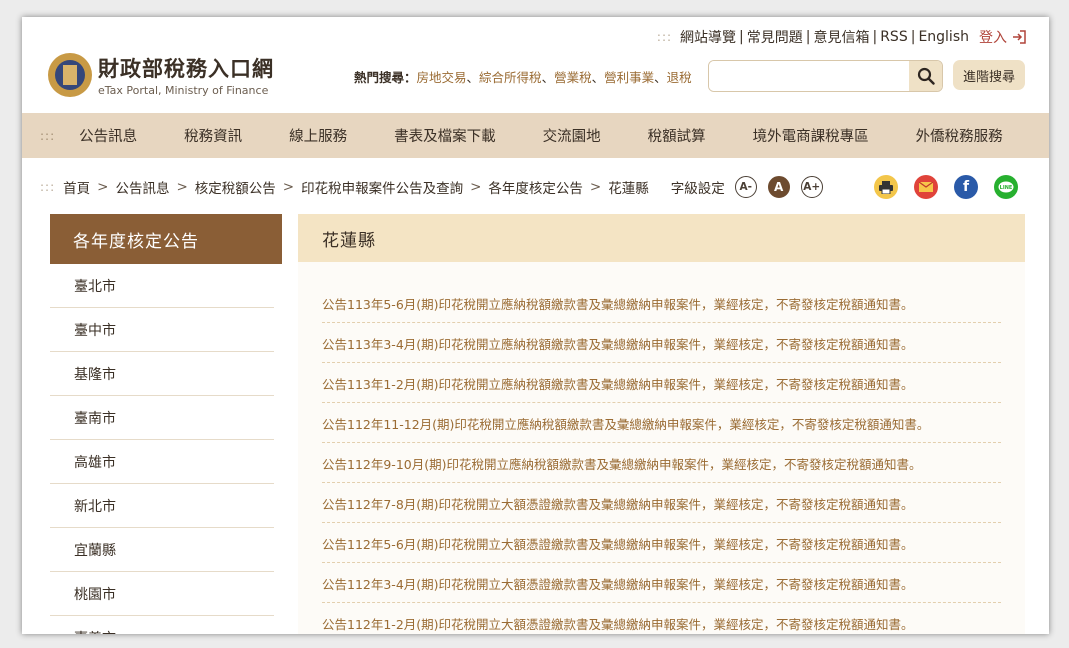 This screenshot has height=648, width=1069. What do you see at coordinates (442, 77) in the screenshot?
I see `hot-term-1: 房地交易` at bounding box center [442, 77].